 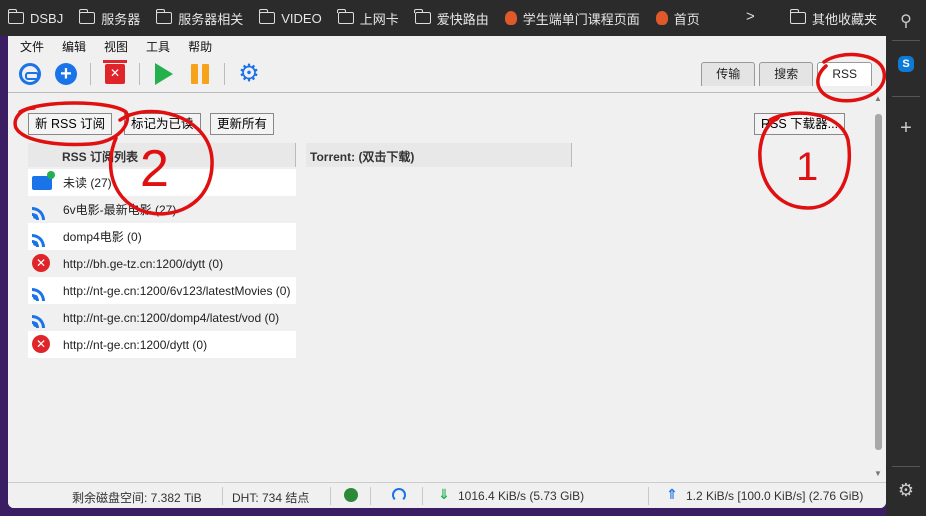 What do you see at coordinates (677, 18) in the screenshot?
I see `bookmark-home: 首页` at bounding box center [677, 18].